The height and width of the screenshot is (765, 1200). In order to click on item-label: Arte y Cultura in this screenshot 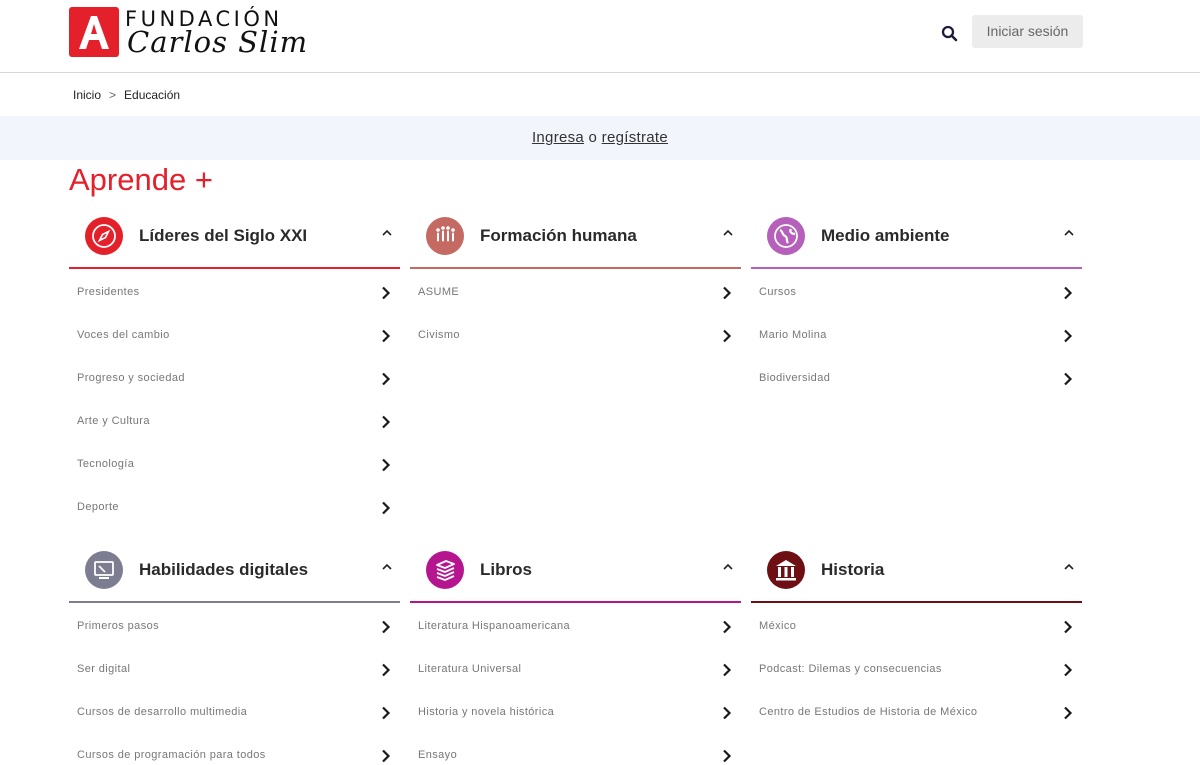, I will do `click(113, 421)`.